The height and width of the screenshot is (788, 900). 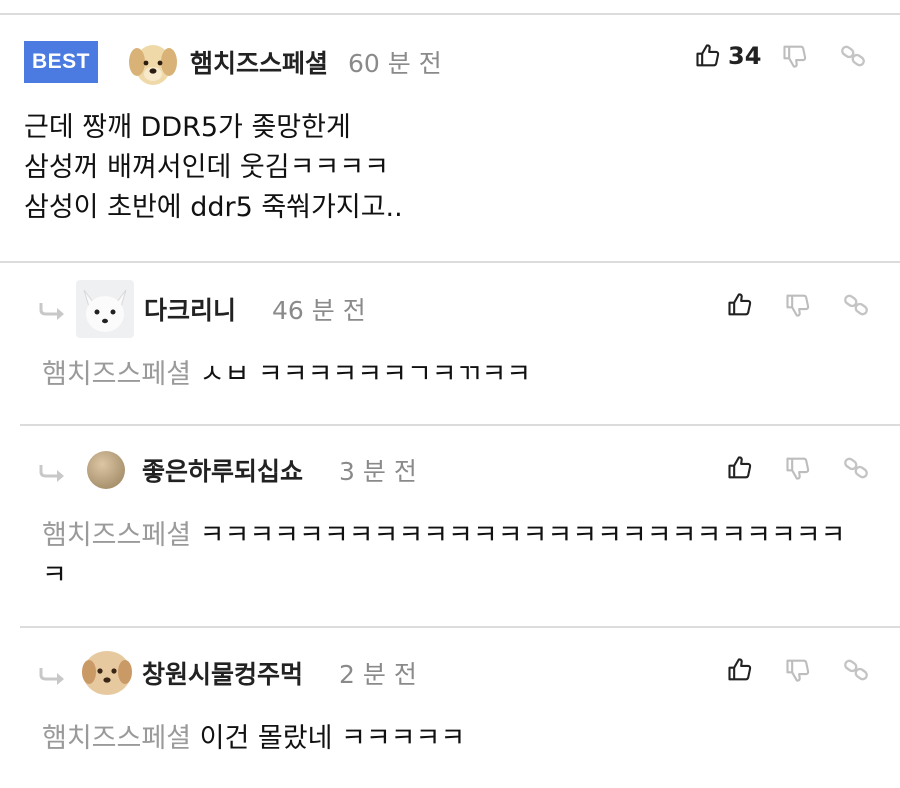 I want to click on reply-body: 햄치즈스페셜 ㅅㅂ ㅋㅋㅋㅋㅋㅋㄱㅋㄲㅋㅋ, so click(x=286, y=375).